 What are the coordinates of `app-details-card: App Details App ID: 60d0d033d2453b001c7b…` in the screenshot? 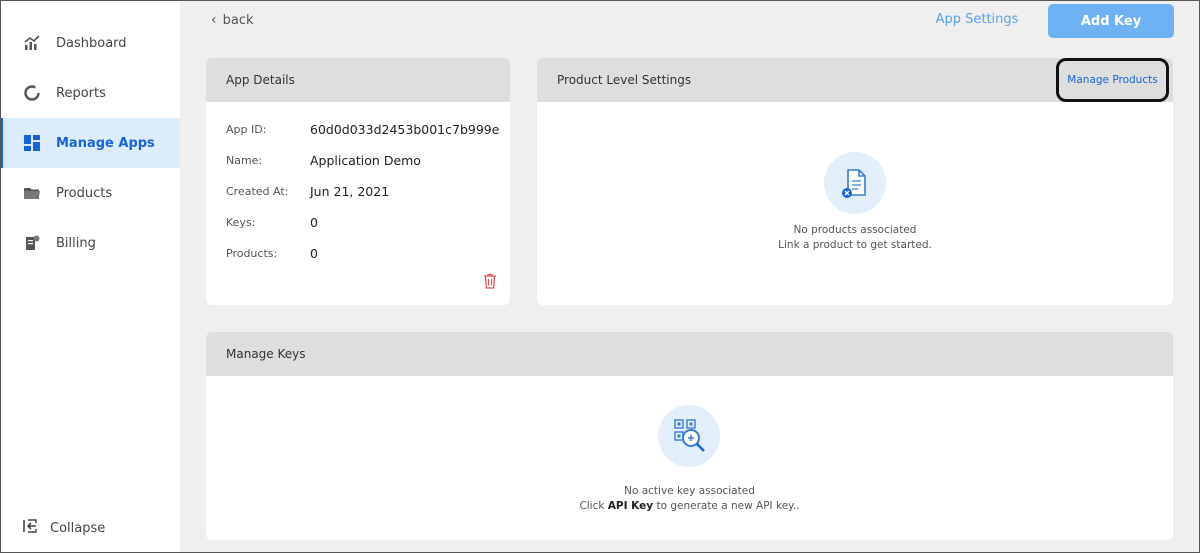 It's located at (358, 181).